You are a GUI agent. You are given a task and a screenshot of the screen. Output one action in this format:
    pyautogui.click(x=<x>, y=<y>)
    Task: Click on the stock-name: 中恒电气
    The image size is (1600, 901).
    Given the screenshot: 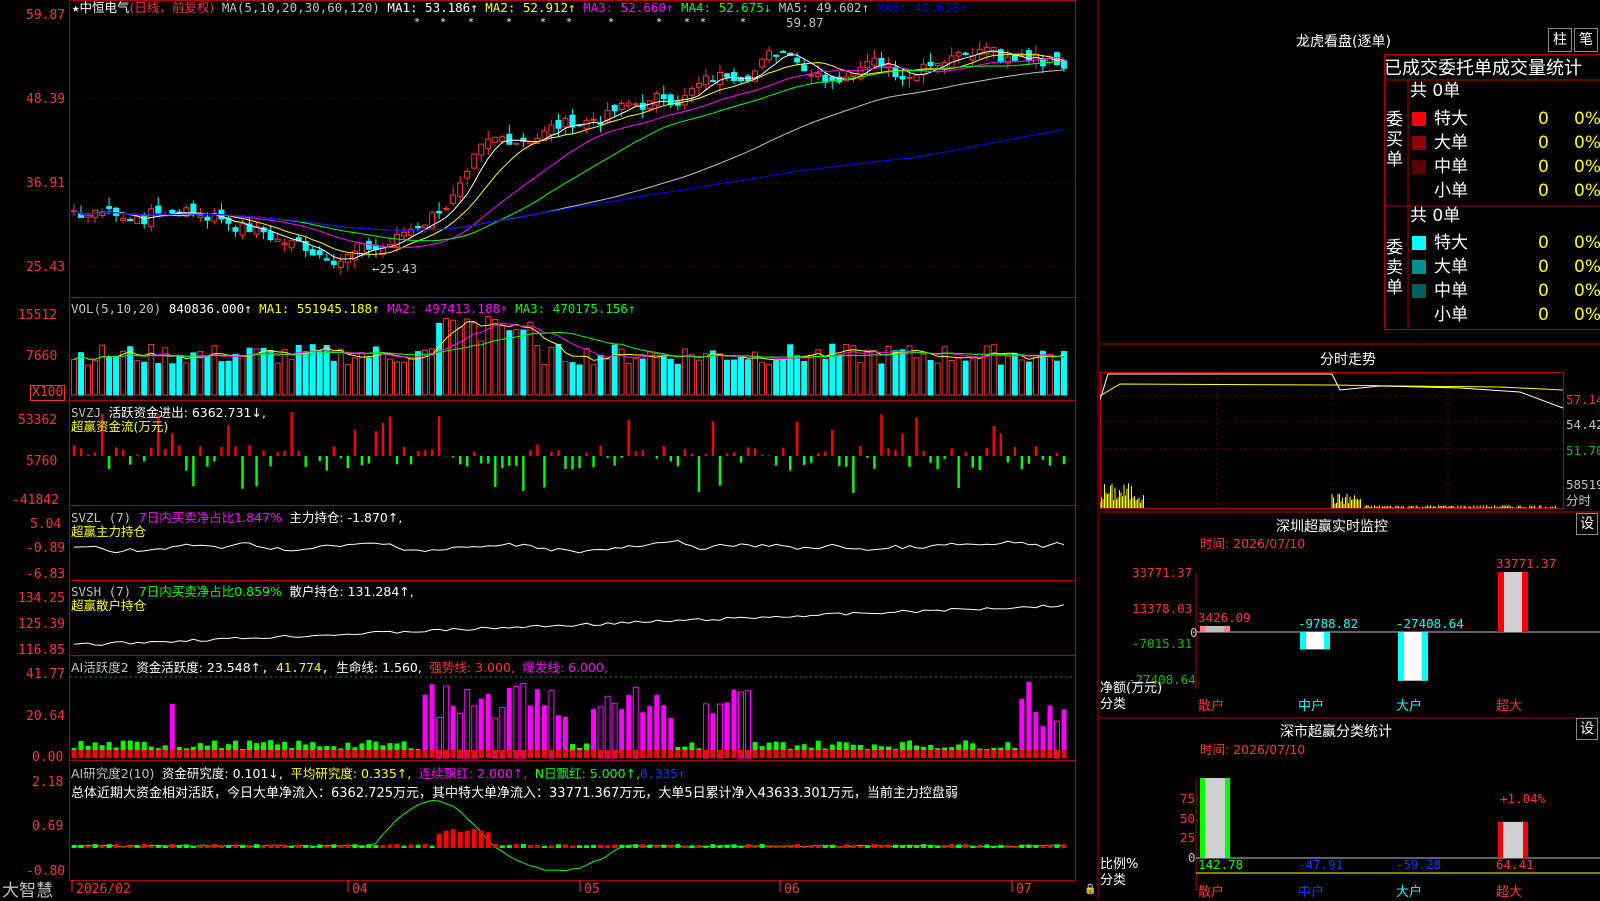 What is the action you would take?
    pyautogui.click(x=105, y=7)
    